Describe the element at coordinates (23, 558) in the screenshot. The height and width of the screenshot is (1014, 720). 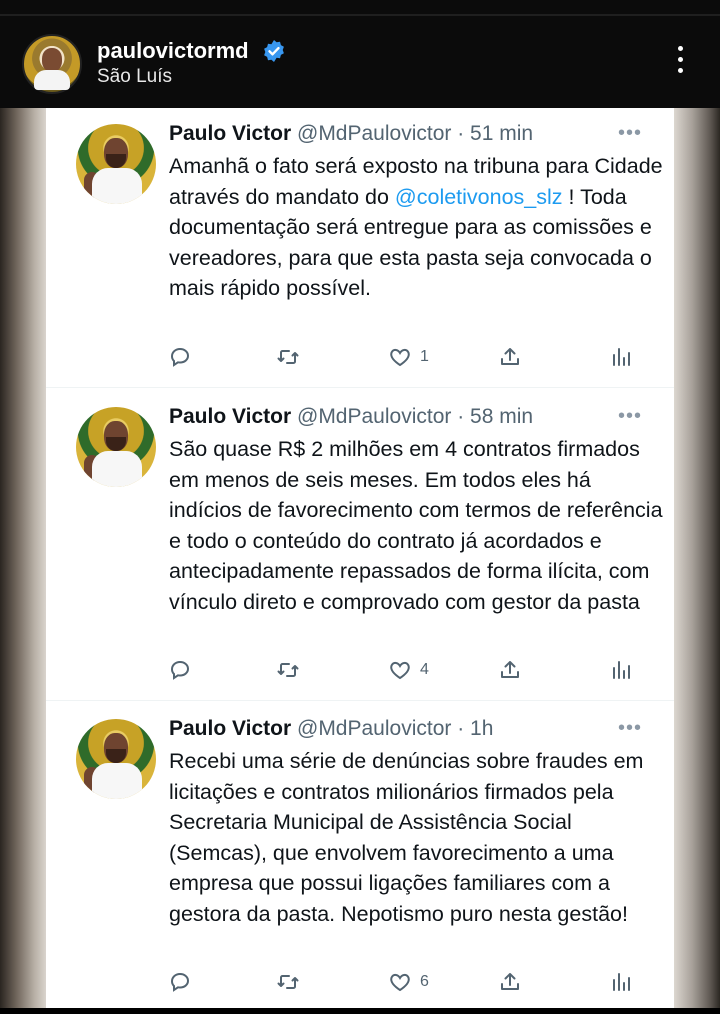
I see `blurred-background-left` at that location.